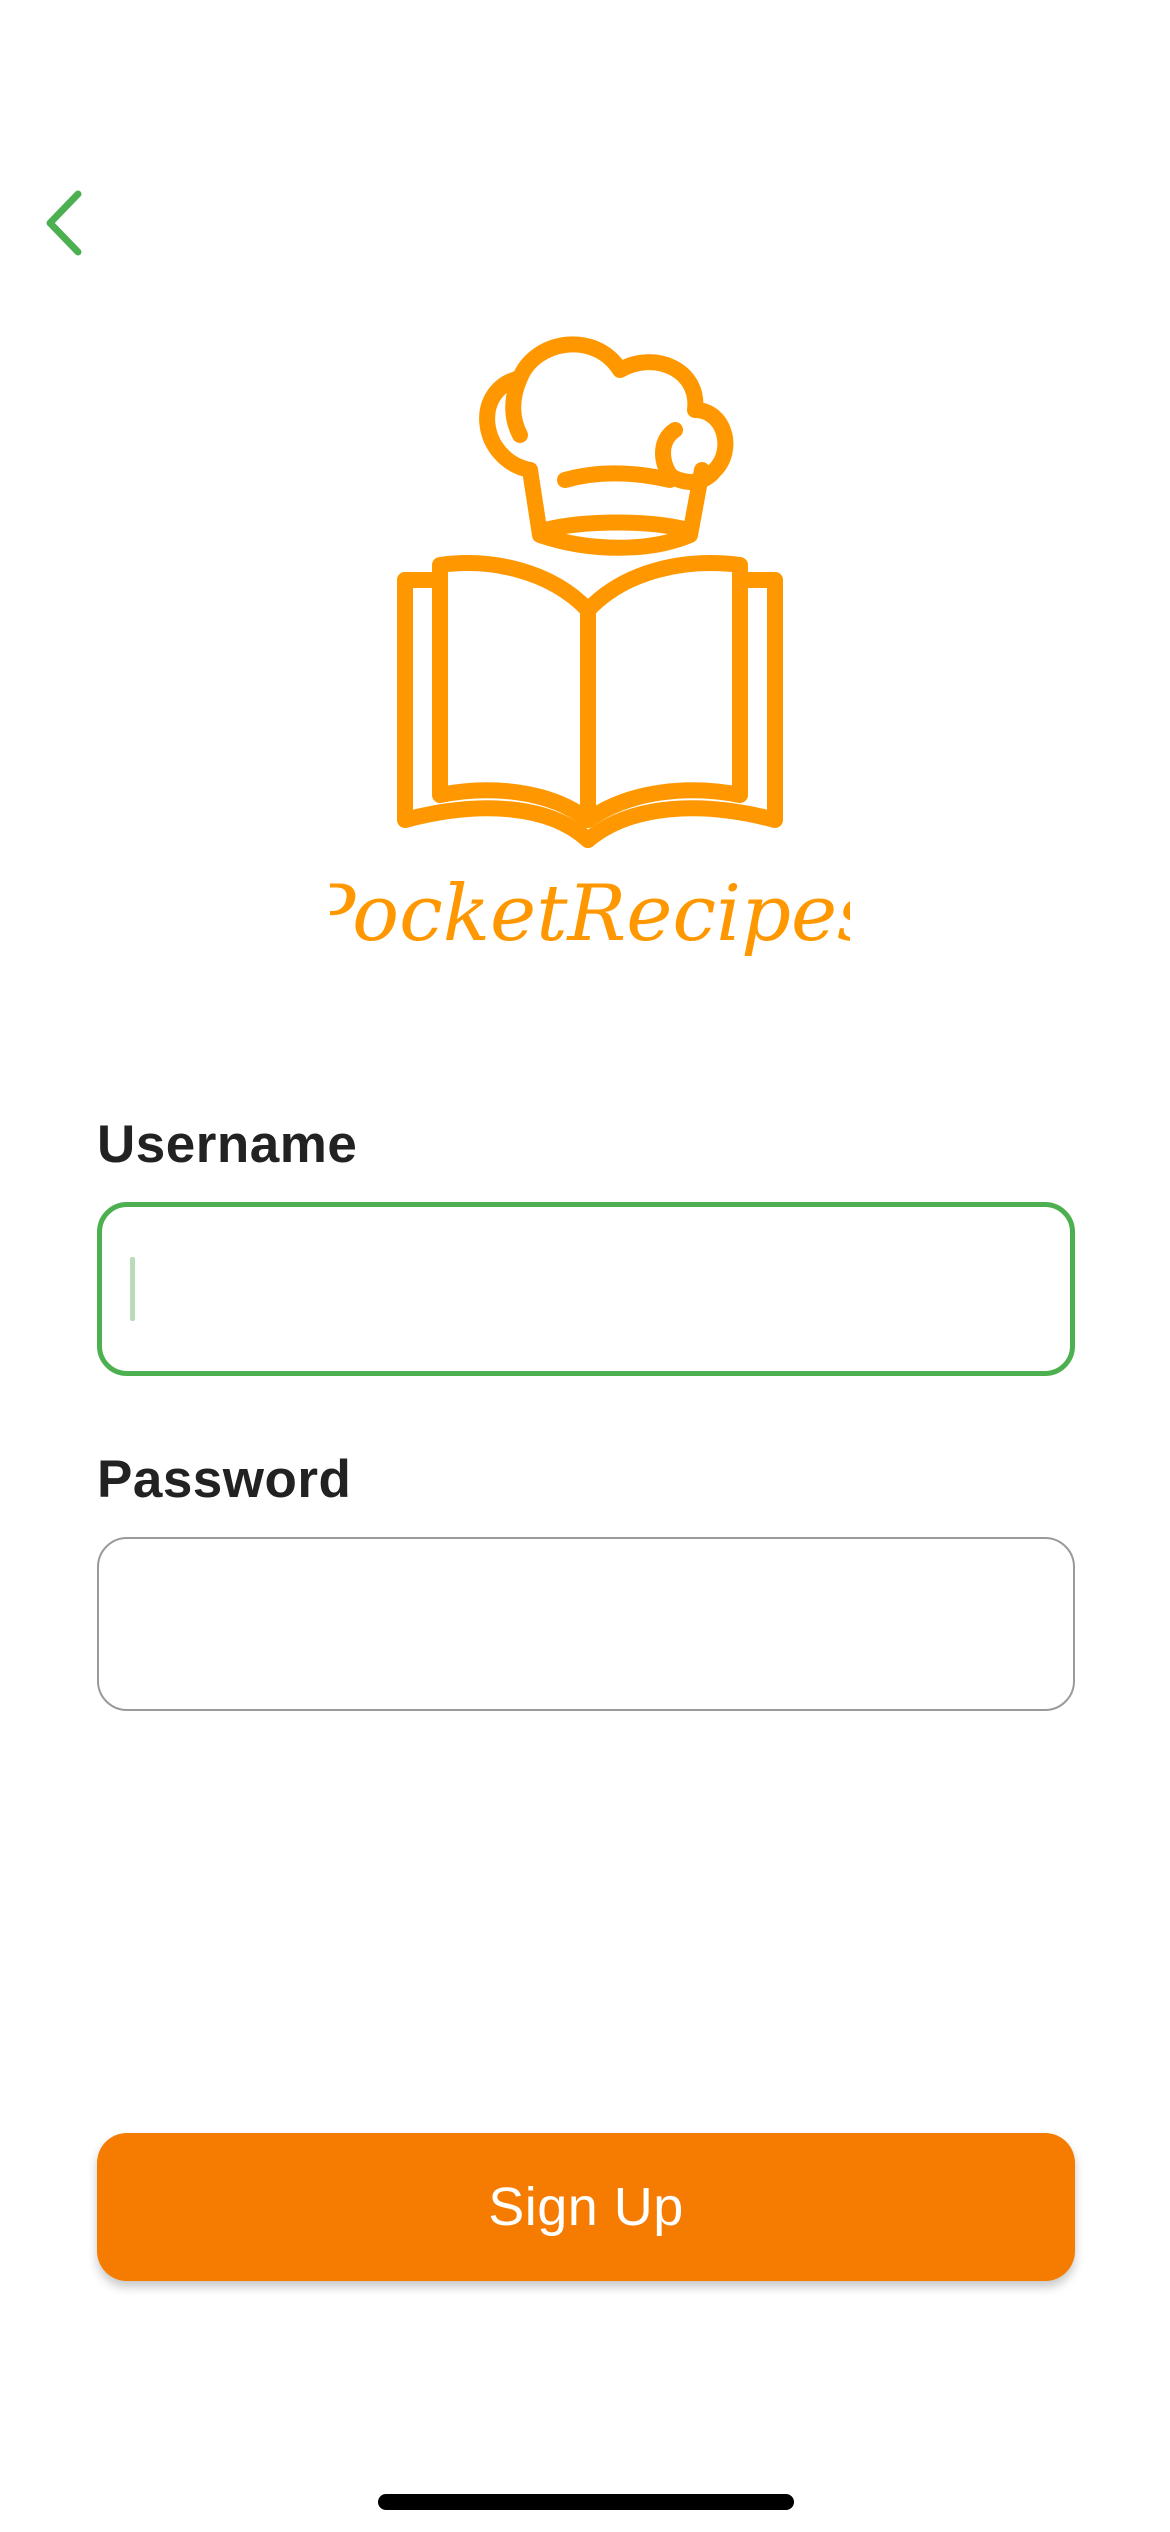 The width and height of the screenshot is (1170, 2532). Describe the element at coordinates (586, 2207) in the screenshot. I see `sign-up-button: Sign Up` at that location.